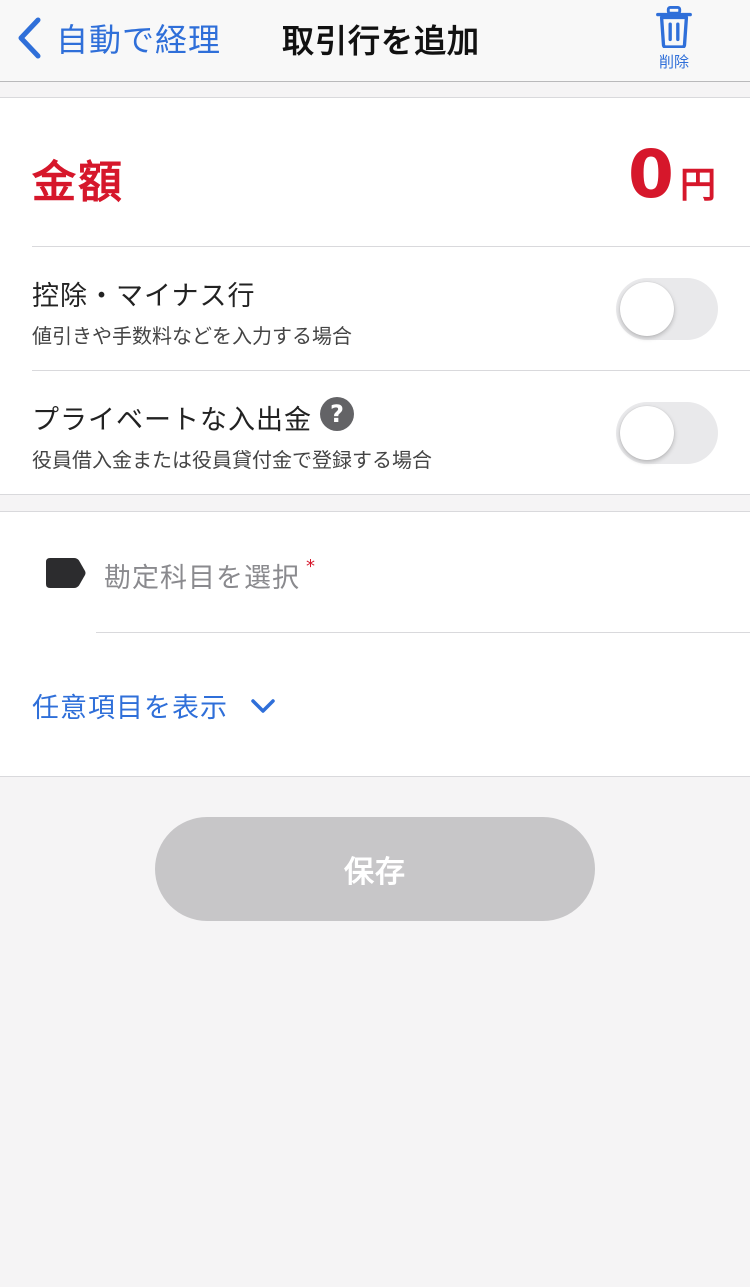 The width and height of the screenshot is (750, 1287). Describe the element at coordinates (66, 573) in the screenshot. I see `tag-icon` at that location.